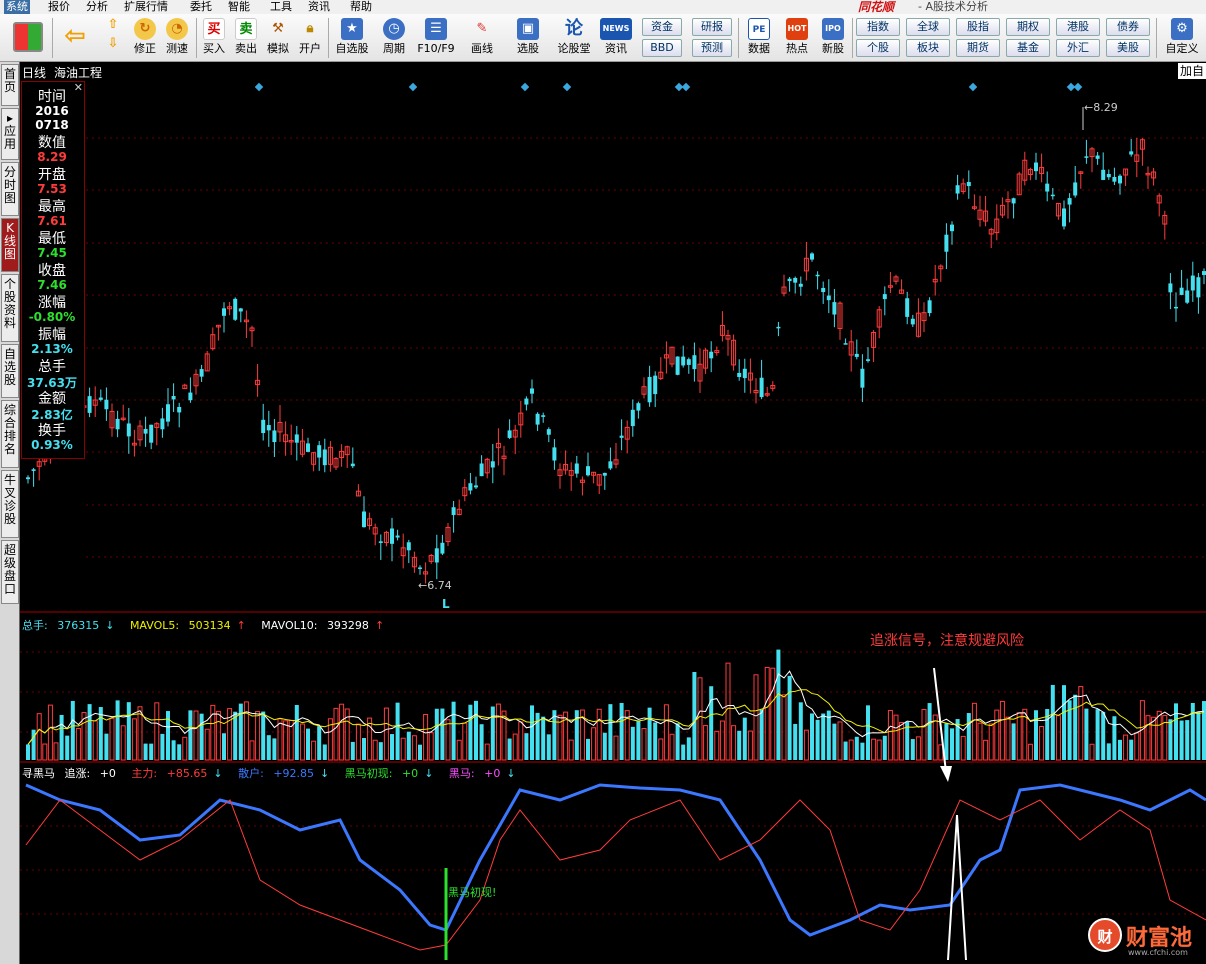 This screenshot has width=1206, height=964. What do you see at coordinates (325, 625) in the screenshot?
I see `mavol10-value: MAVOL10: 393298 ↑` at bounding box center [325, 625].